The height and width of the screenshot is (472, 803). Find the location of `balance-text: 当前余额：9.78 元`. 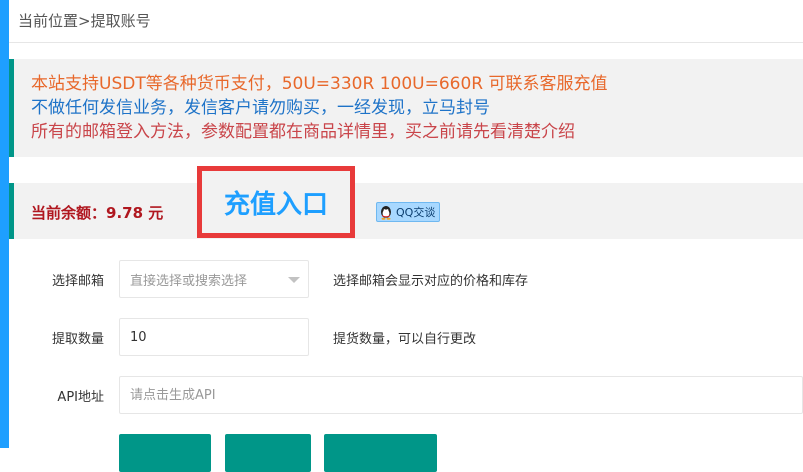

balance-text: 当前余额：9.78 元 is located at coordinates (97, 213).